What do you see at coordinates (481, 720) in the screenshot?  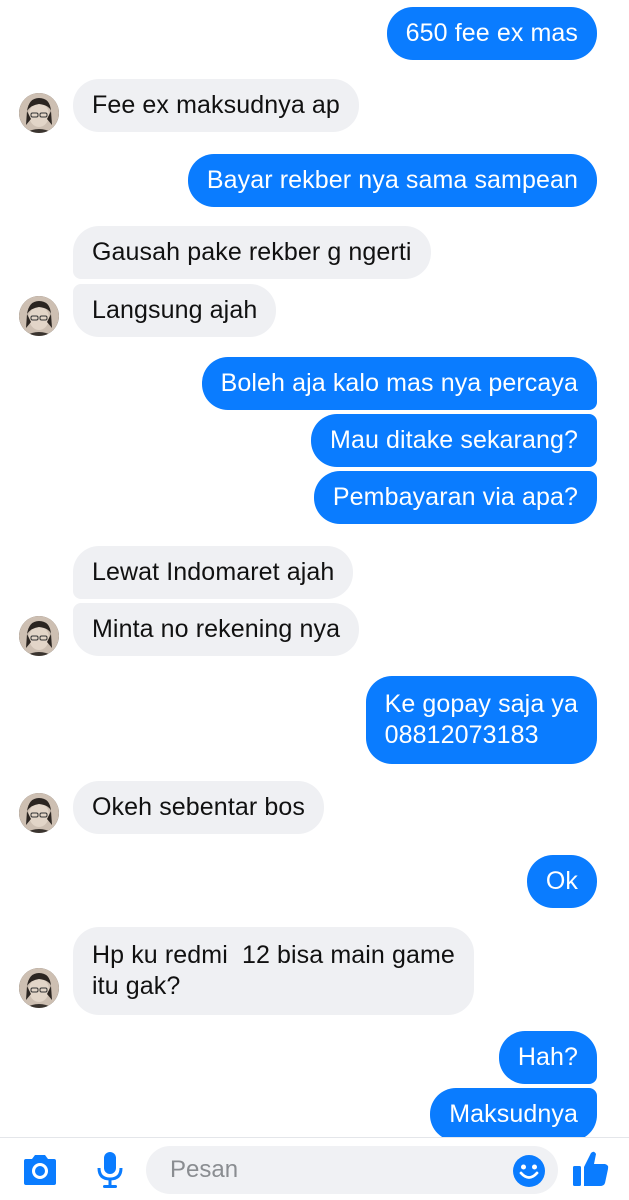 I see `message-bubble-outgoing: Ke gopay saja ya 08812073183` at bounding box center [481, 720].